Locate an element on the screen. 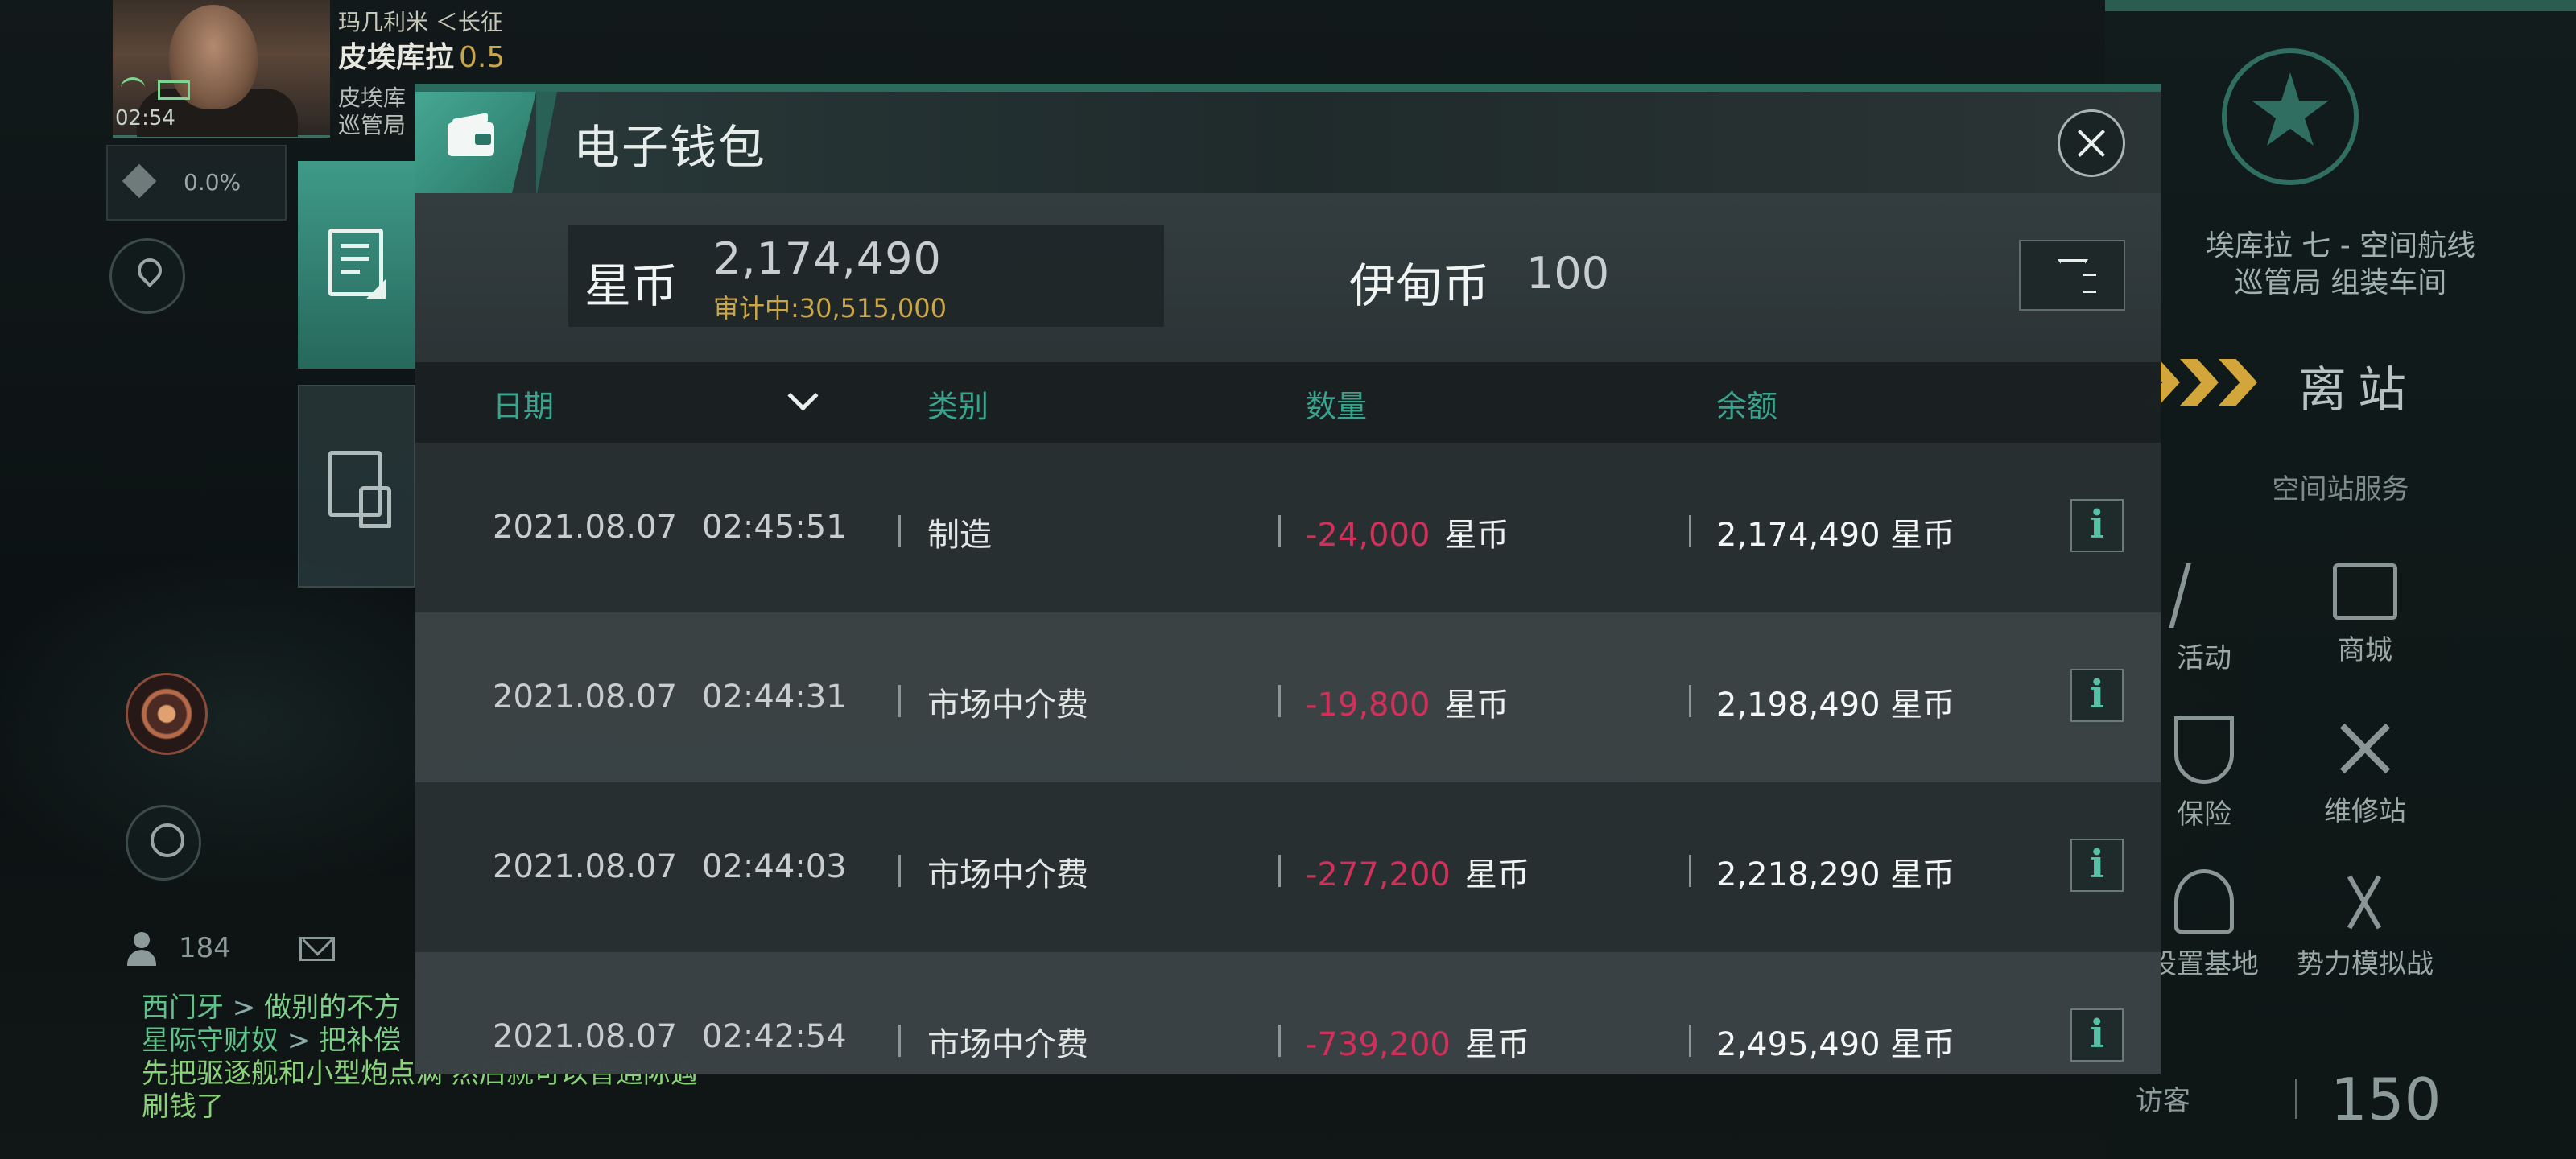 The image size is (2576, 1159). wallet-badge is located at coordinates (475, 142).